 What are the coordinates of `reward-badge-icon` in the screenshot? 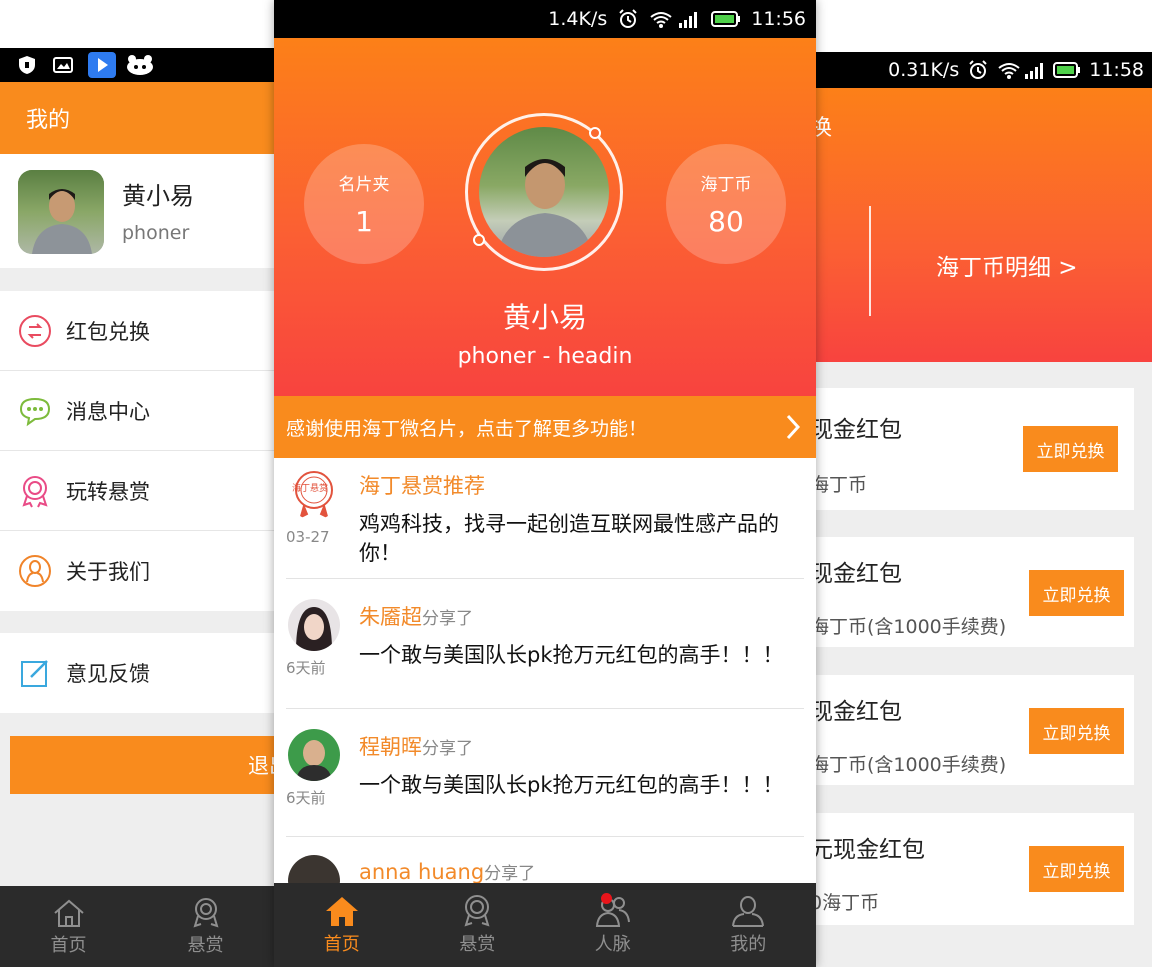 It's located at (314, 494).